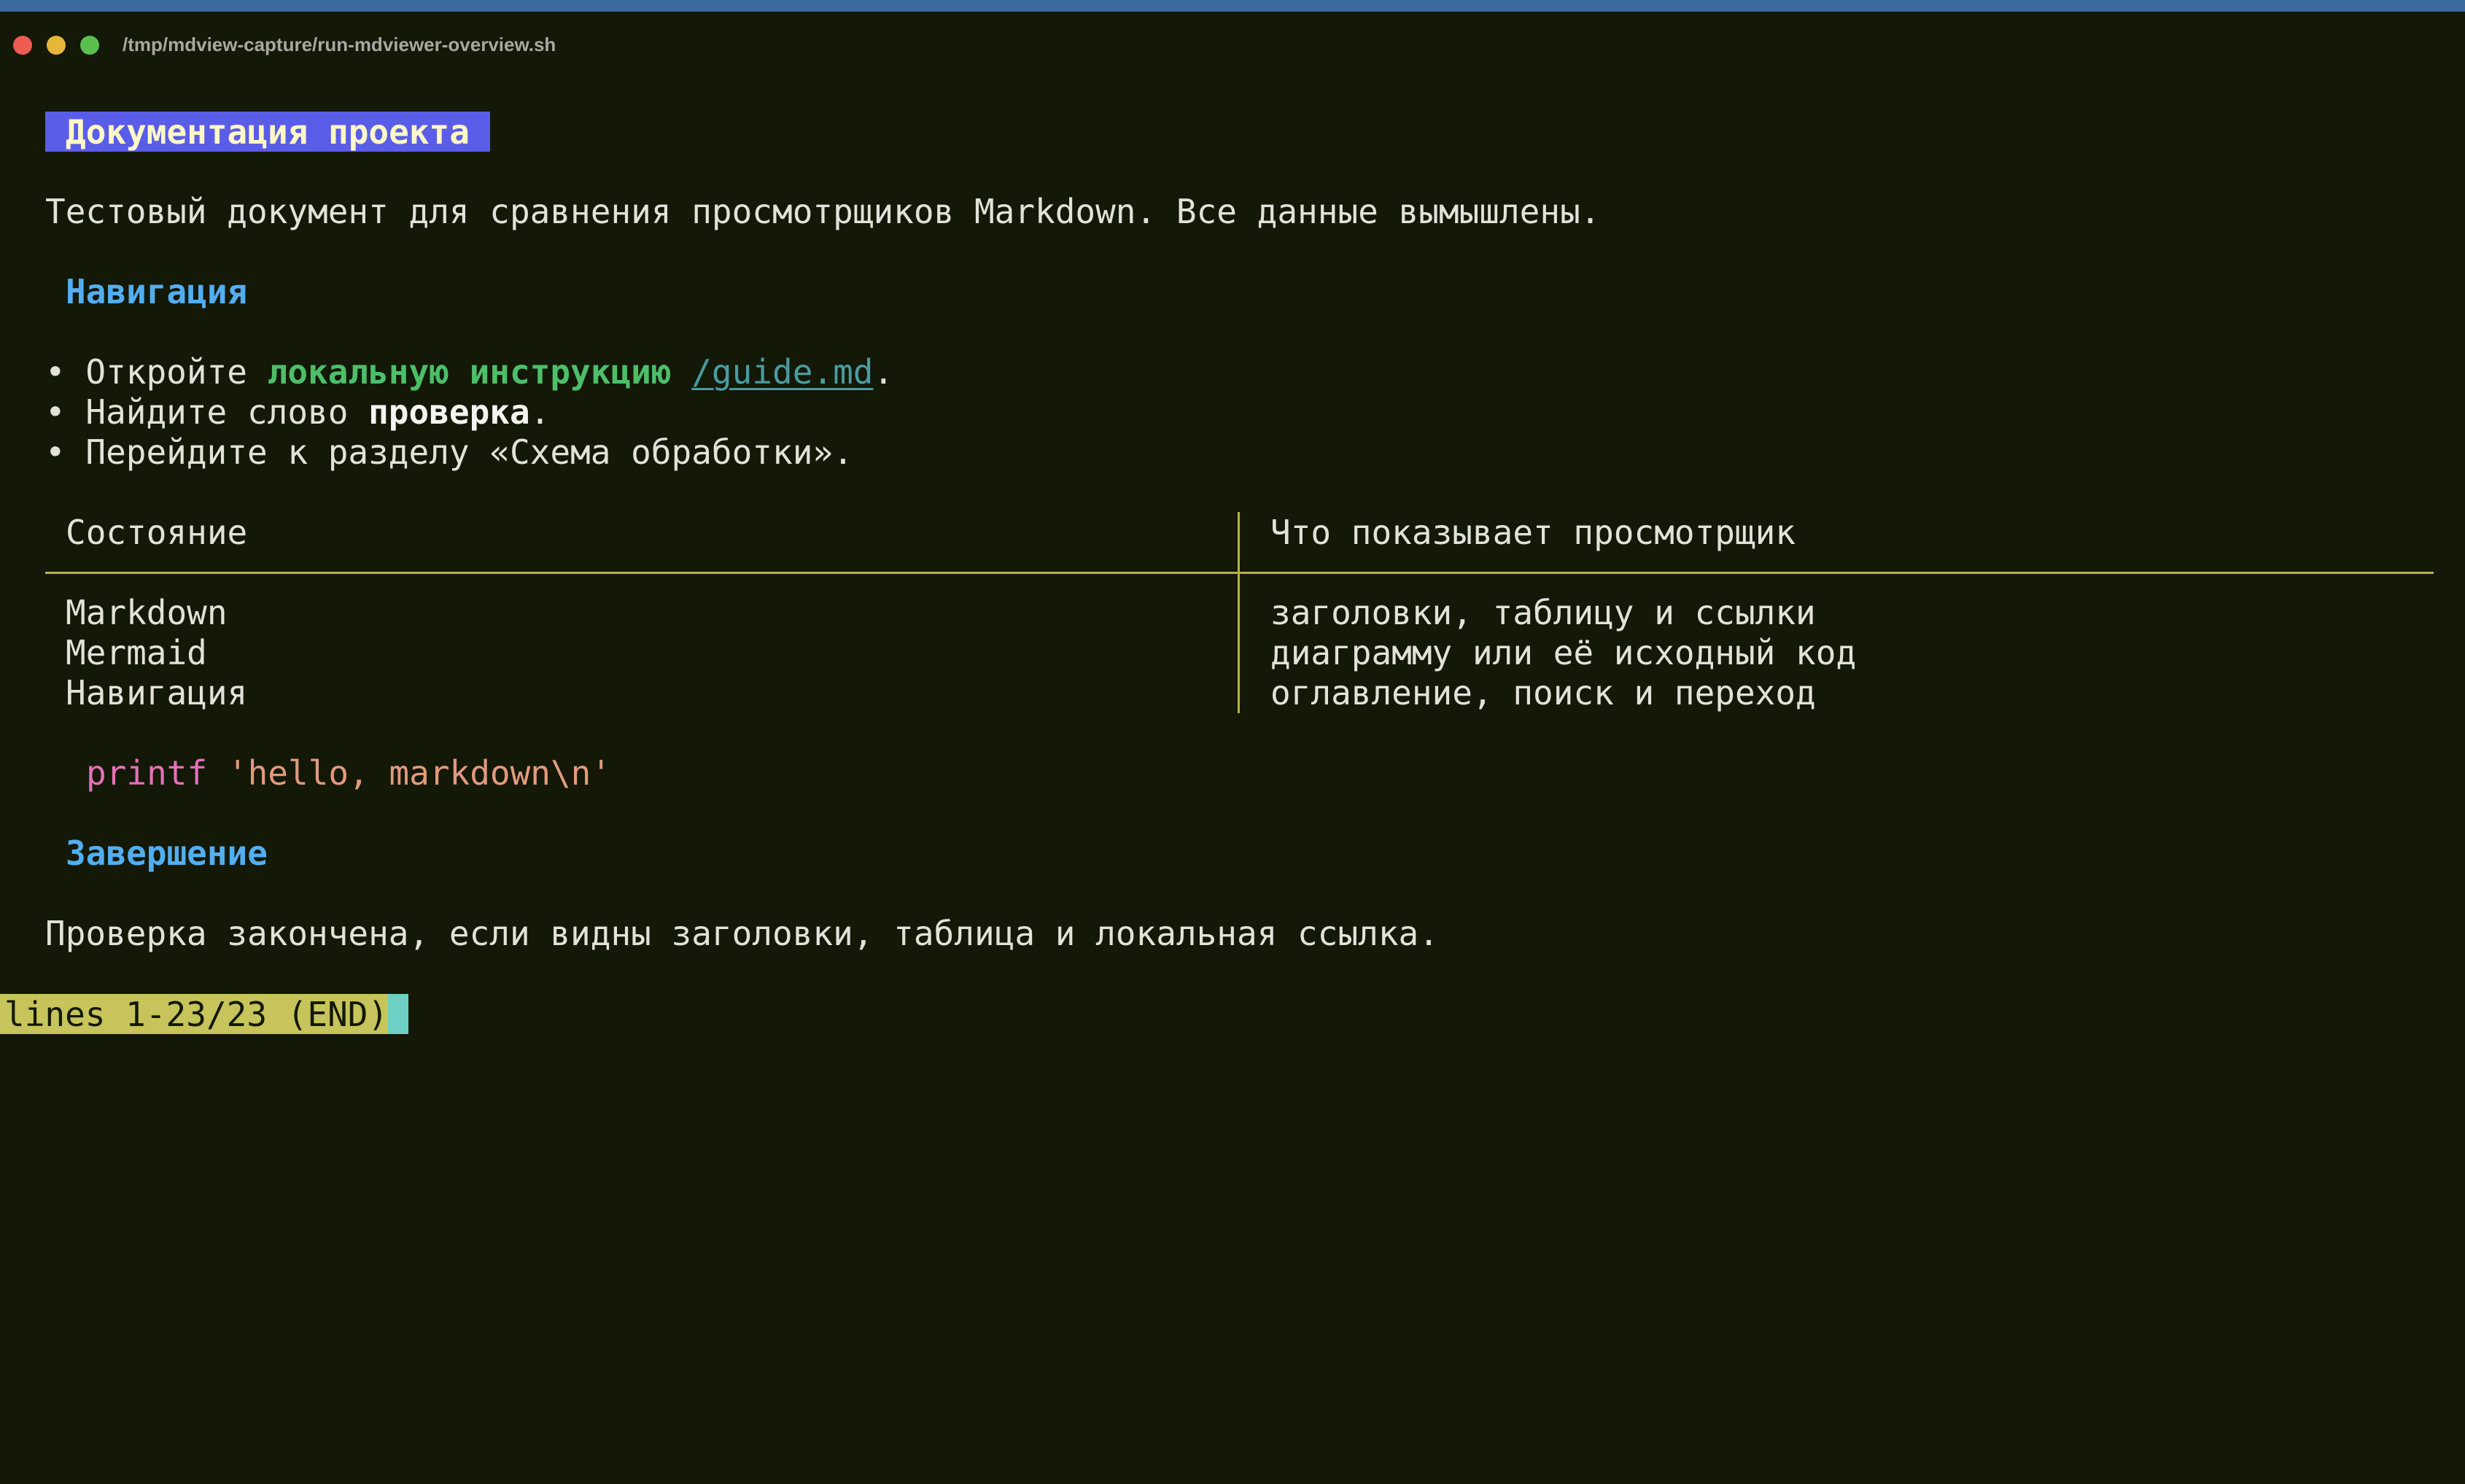  Describe the element at coordinates (449, 412) in the screenshot. I see `word-check-bold: проверка` at that location.